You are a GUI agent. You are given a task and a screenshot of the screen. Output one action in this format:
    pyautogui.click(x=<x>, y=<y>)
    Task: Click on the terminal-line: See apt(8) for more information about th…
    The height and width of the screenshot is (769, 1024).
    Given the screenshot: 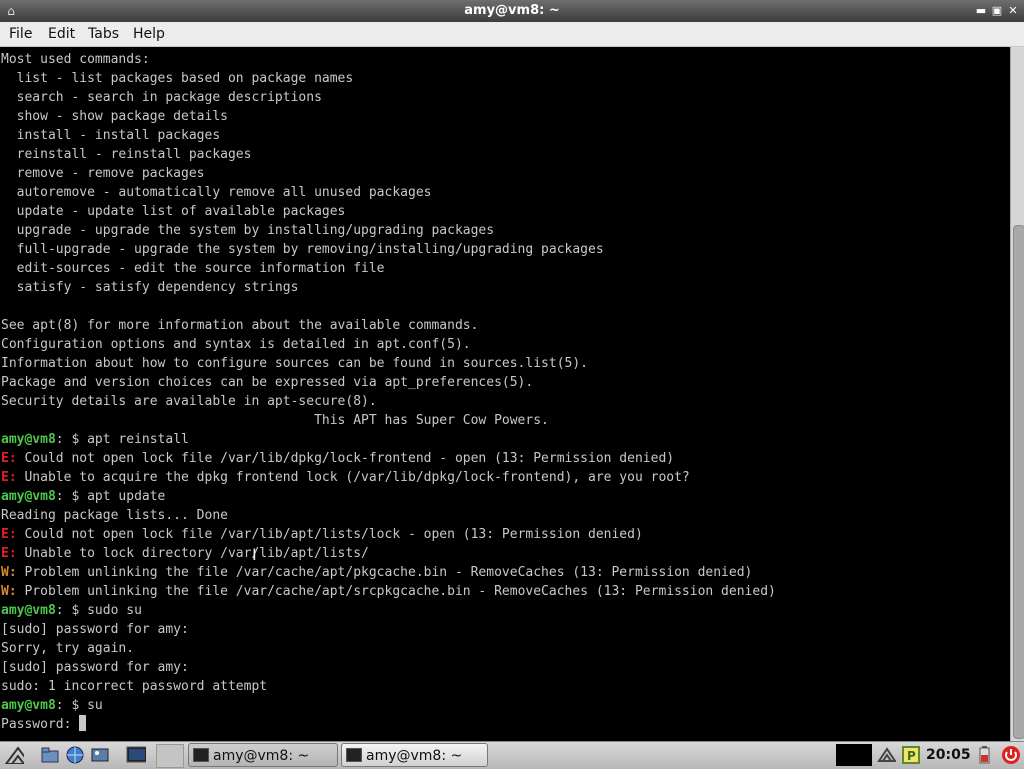 What is the action you would take?
    pyautogui.click(x=240, y=325)
    